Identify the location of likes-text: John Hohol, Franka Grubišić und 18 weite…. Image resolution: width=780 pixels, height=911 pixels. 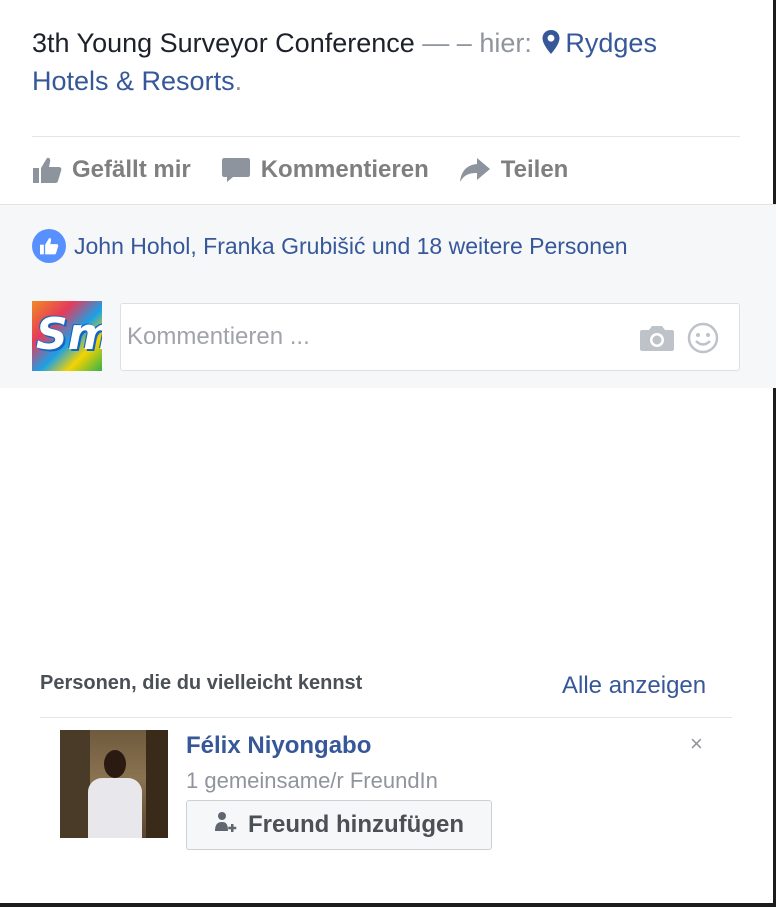
(351, 245).